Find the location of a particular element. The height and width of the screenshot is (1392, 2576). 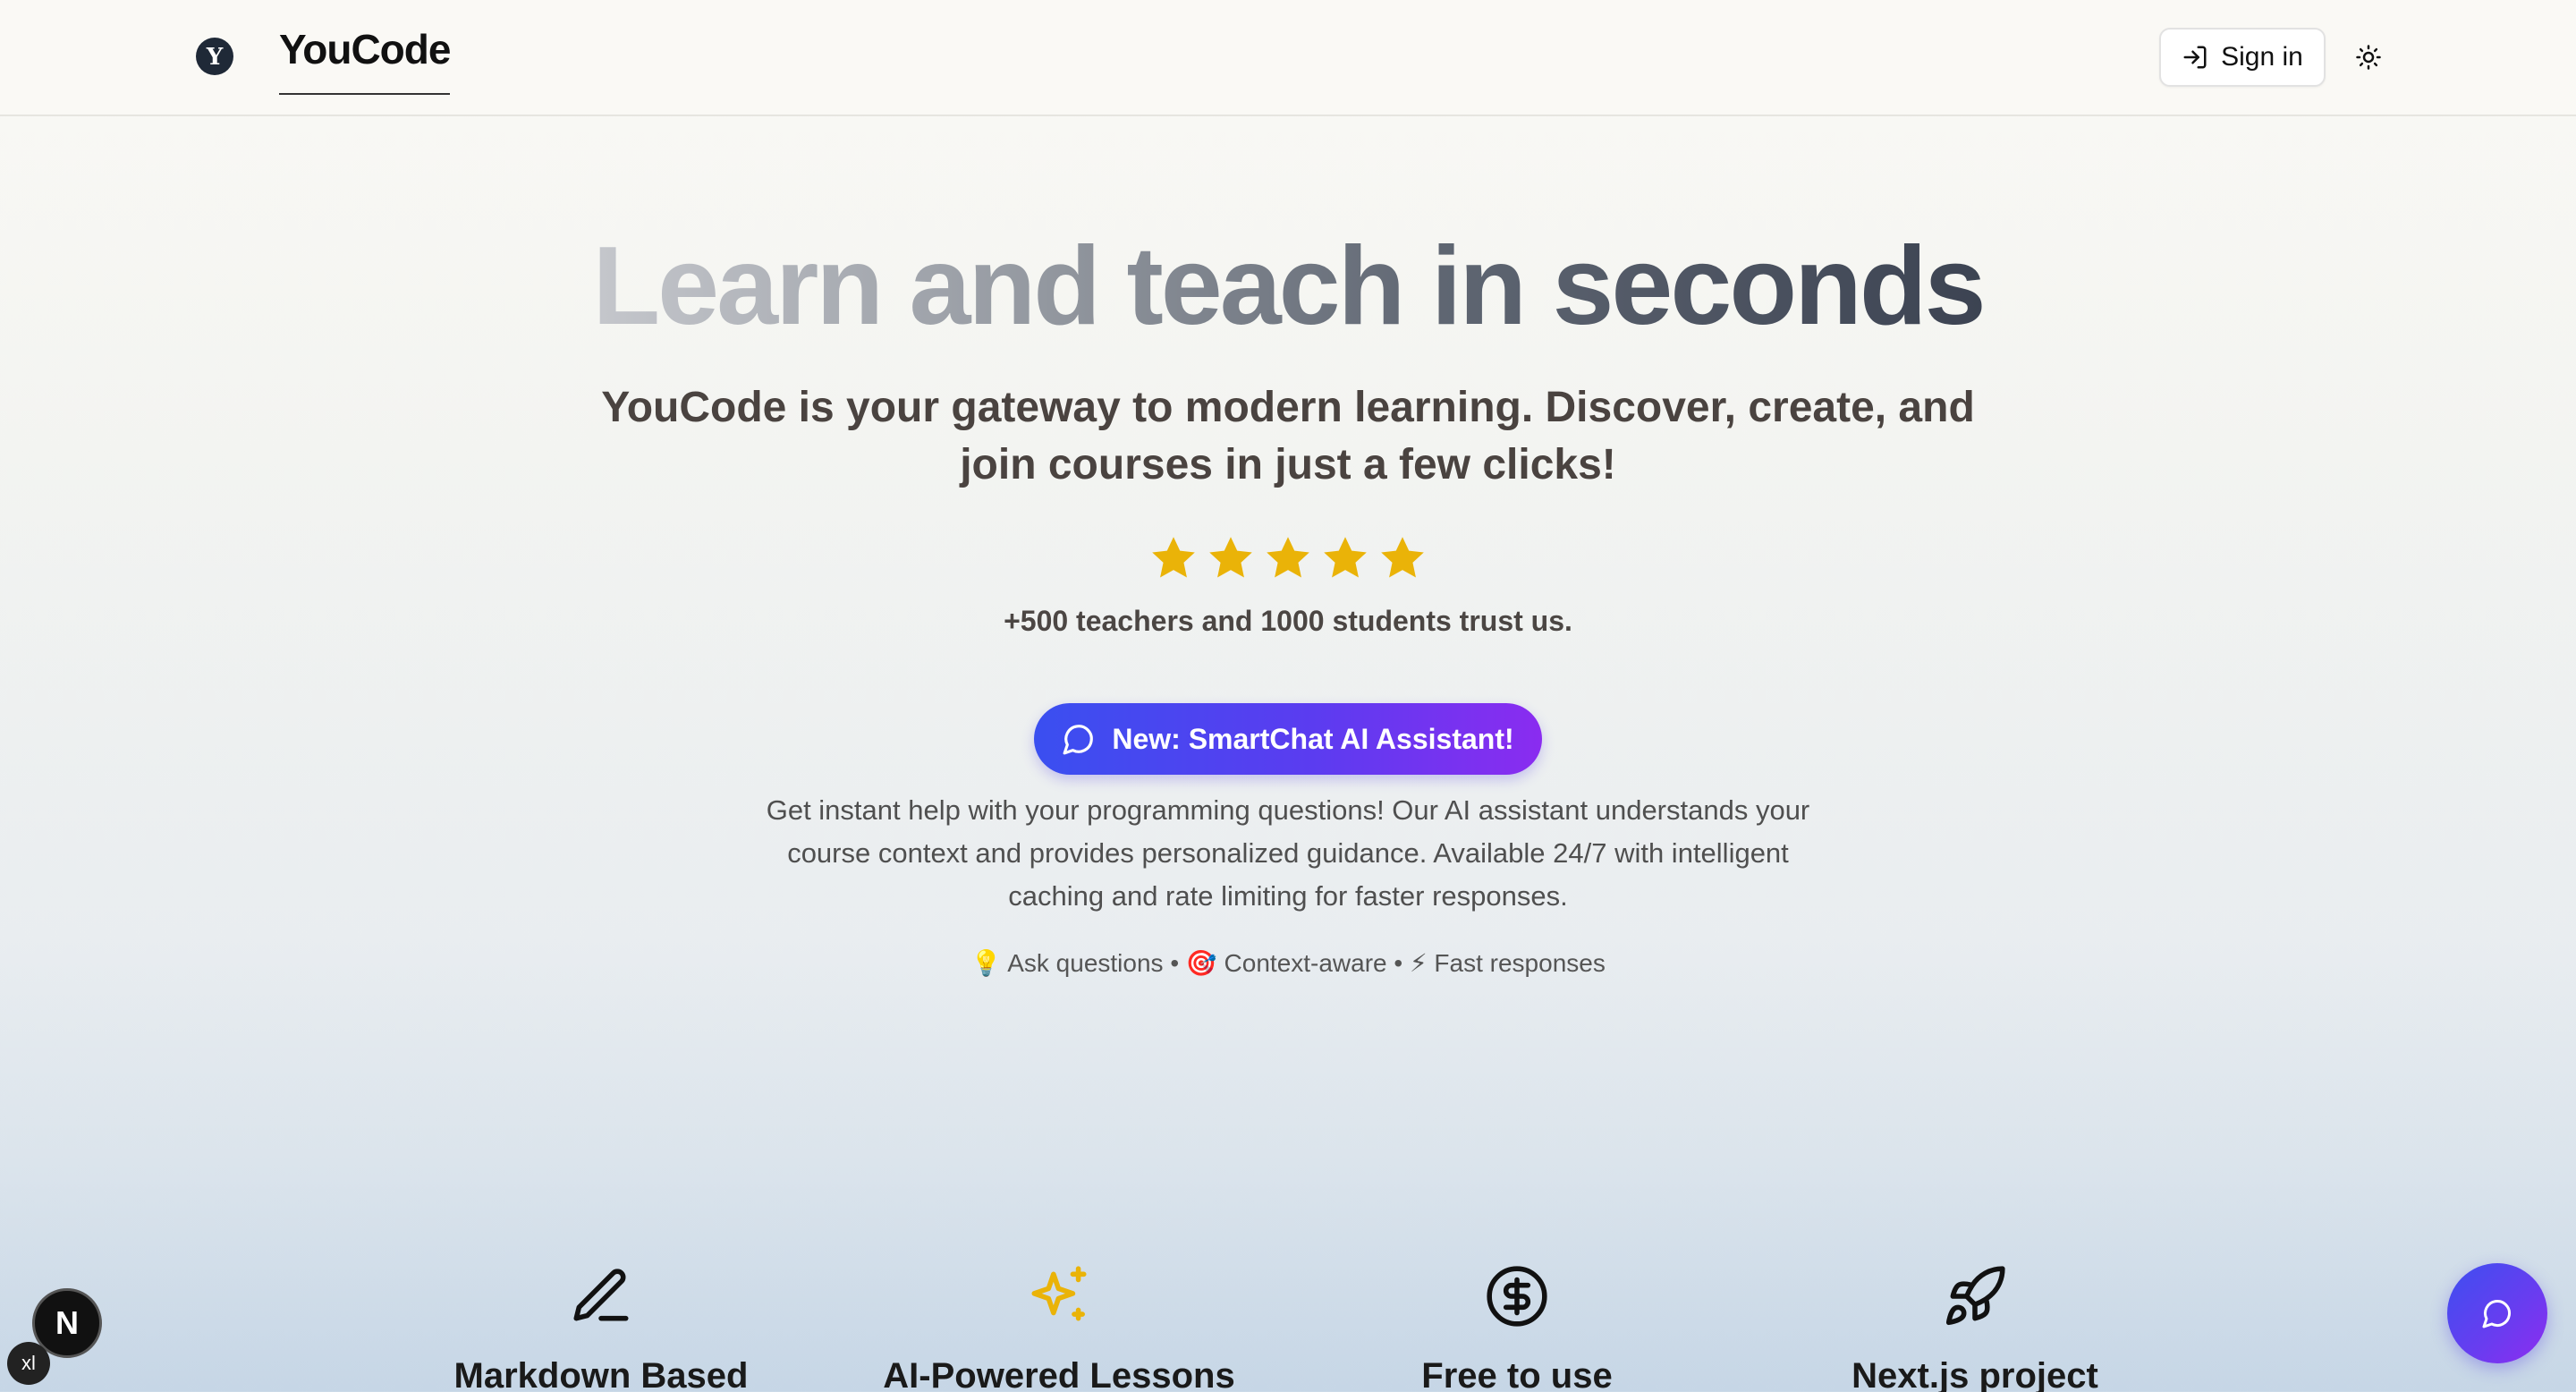

brand-link: YouCode is located at coordinates (365, 60).